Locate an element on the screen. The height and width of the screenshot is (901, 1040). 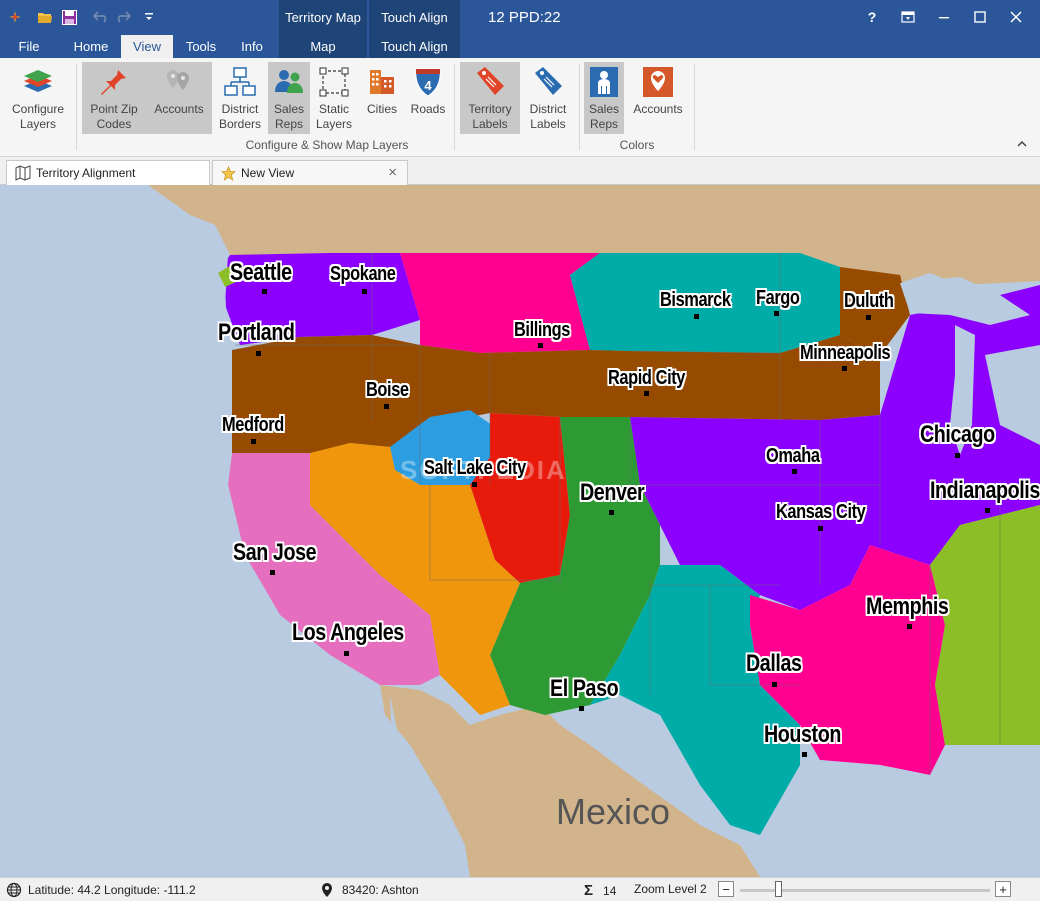
map-folded-icon is located at coordinates (23, 173).